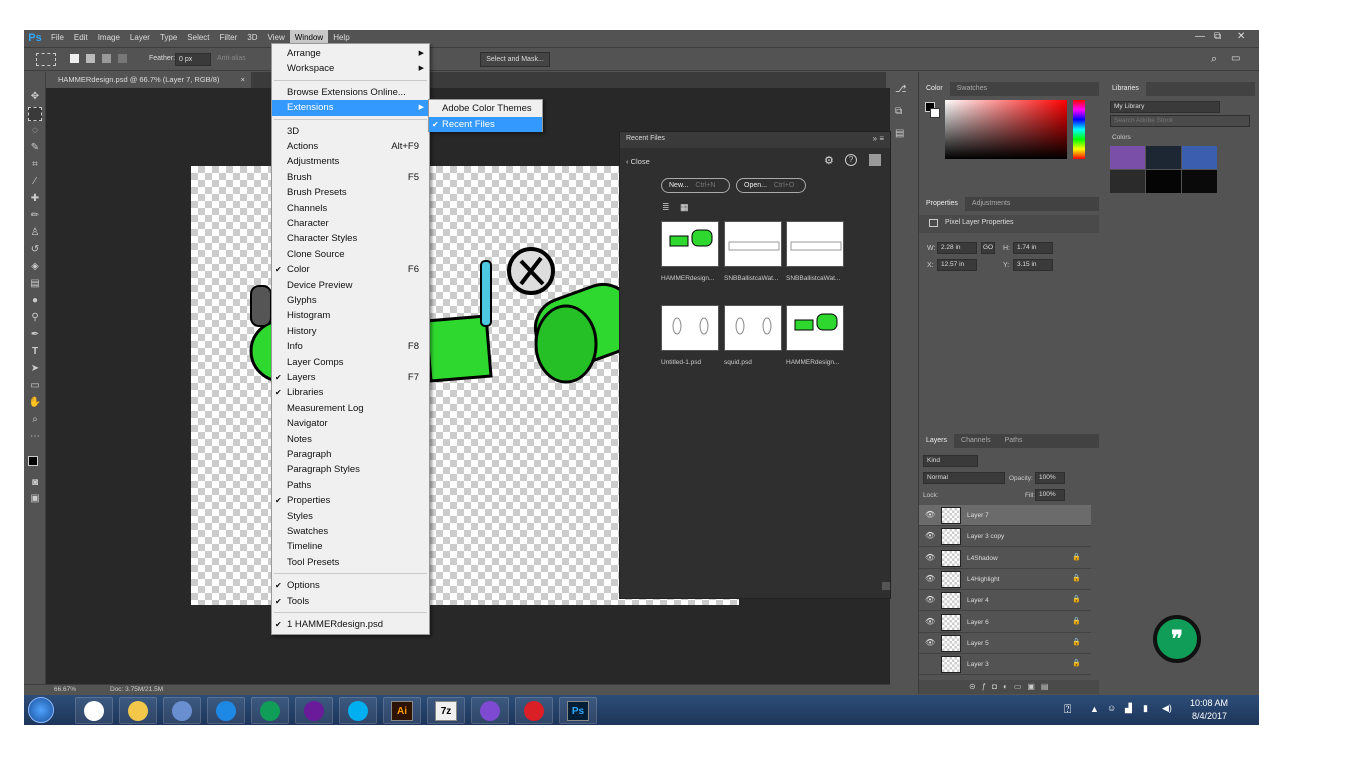 The height and width of the screenshot is (767, 1356). Describe the element at coordinates (485, 124) in the screenshot. I see `submenu-item-recent-files: ✔ Recent Files` at that location.